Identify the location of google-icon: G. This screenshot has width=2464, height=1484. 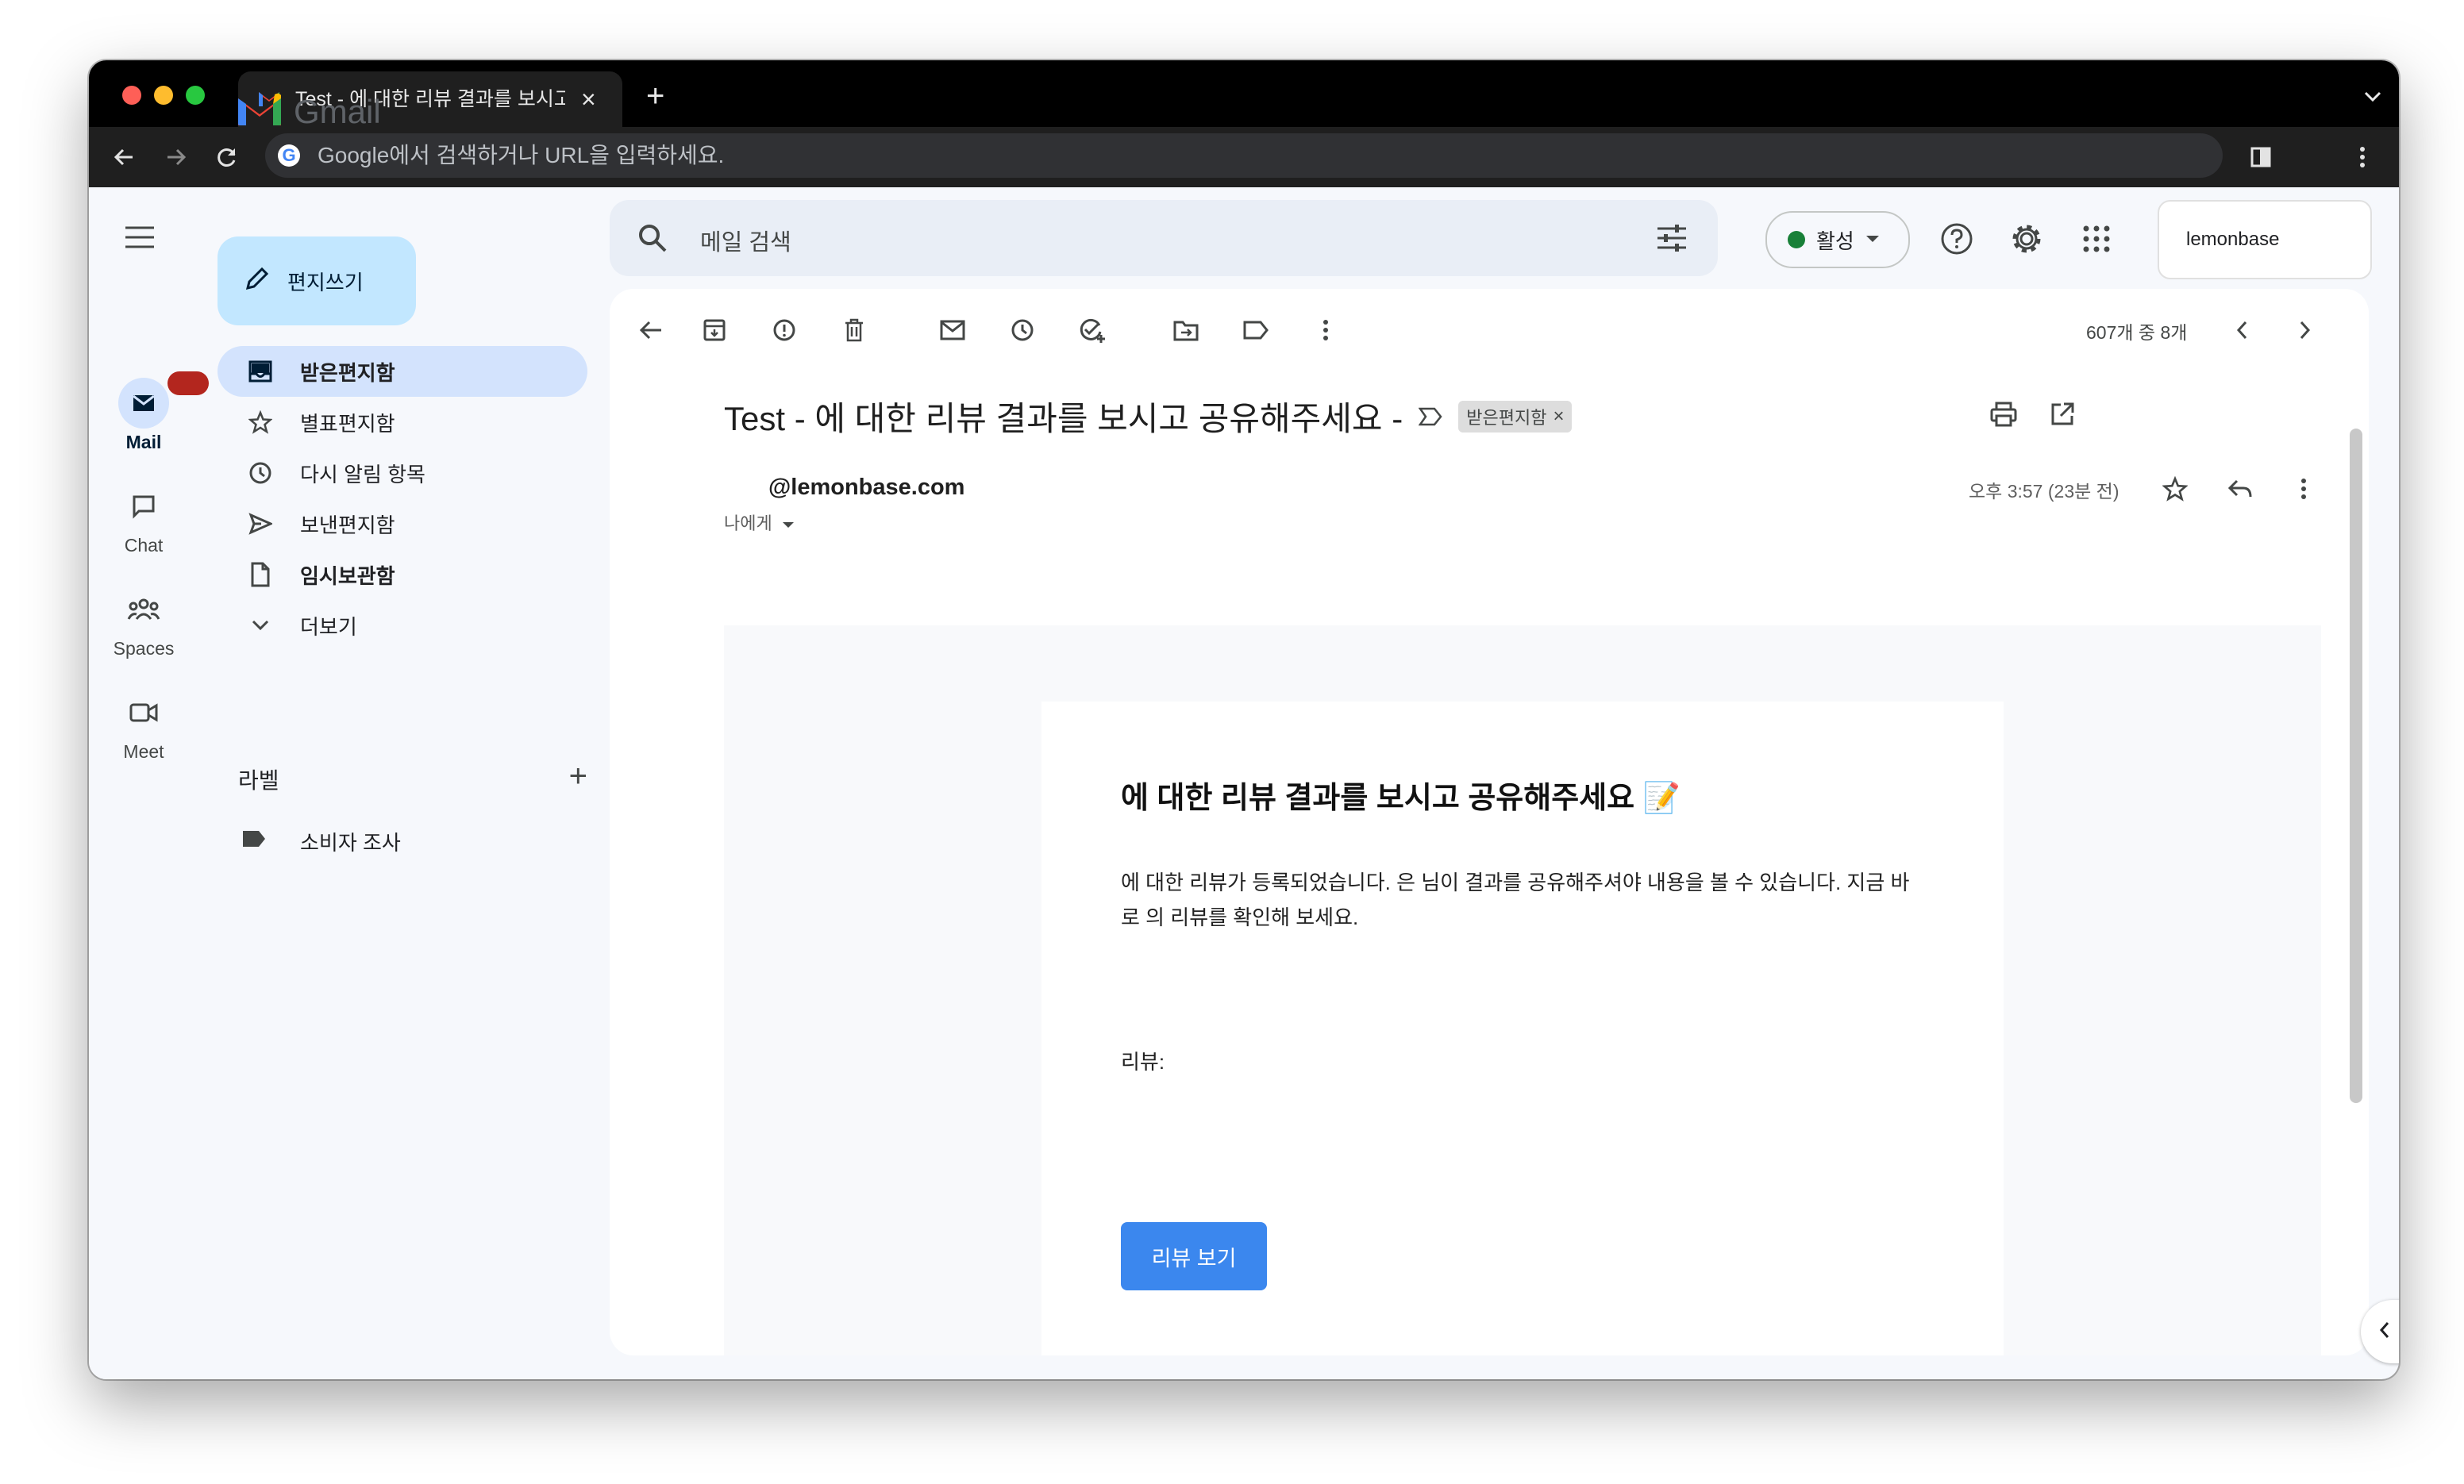
(289, 155).